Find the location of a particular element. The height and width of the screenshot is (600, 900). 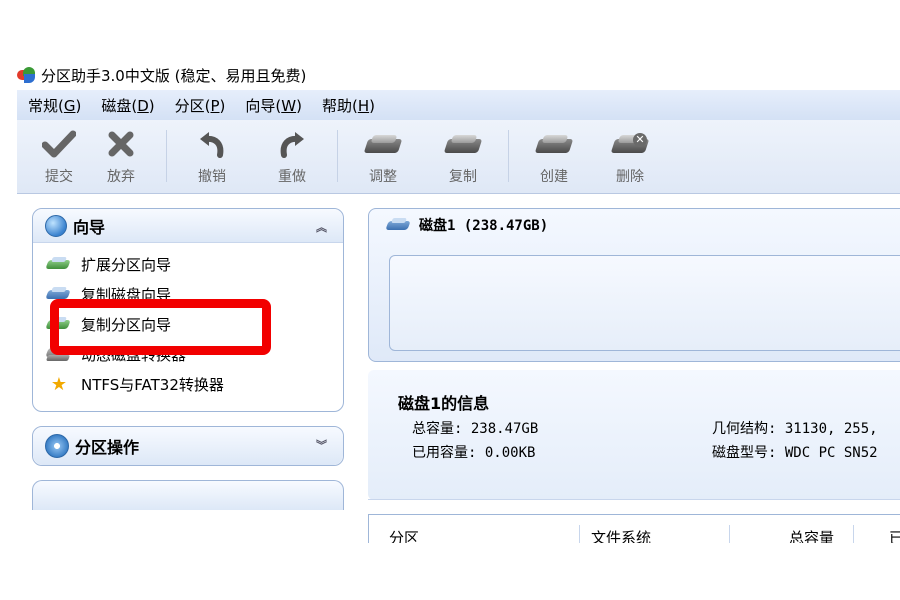

delete-button: ✕ 删除 is located at coordinates (630, 153).